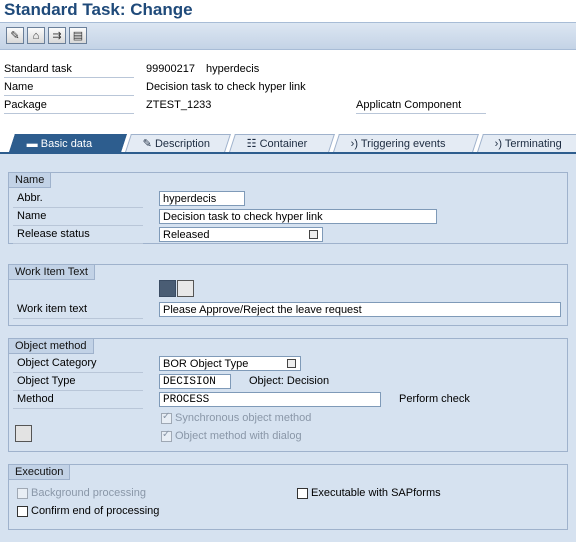 The height and width of the screenshot is (542, 576). I want to click on method-with-dialog-label: Object method with dialog, so click(238, 436).